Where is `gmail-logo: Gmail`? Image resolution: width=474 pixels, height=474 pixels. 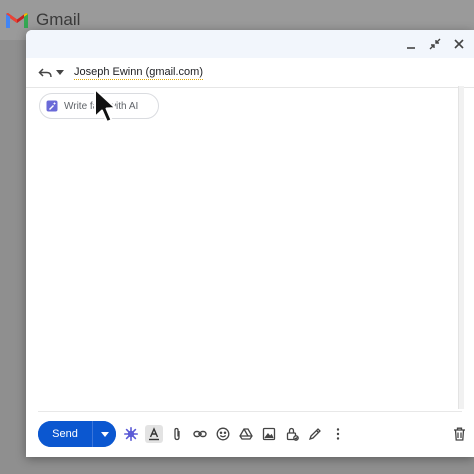
gmail-logo: Gmail is located at coordinates (42, 20).